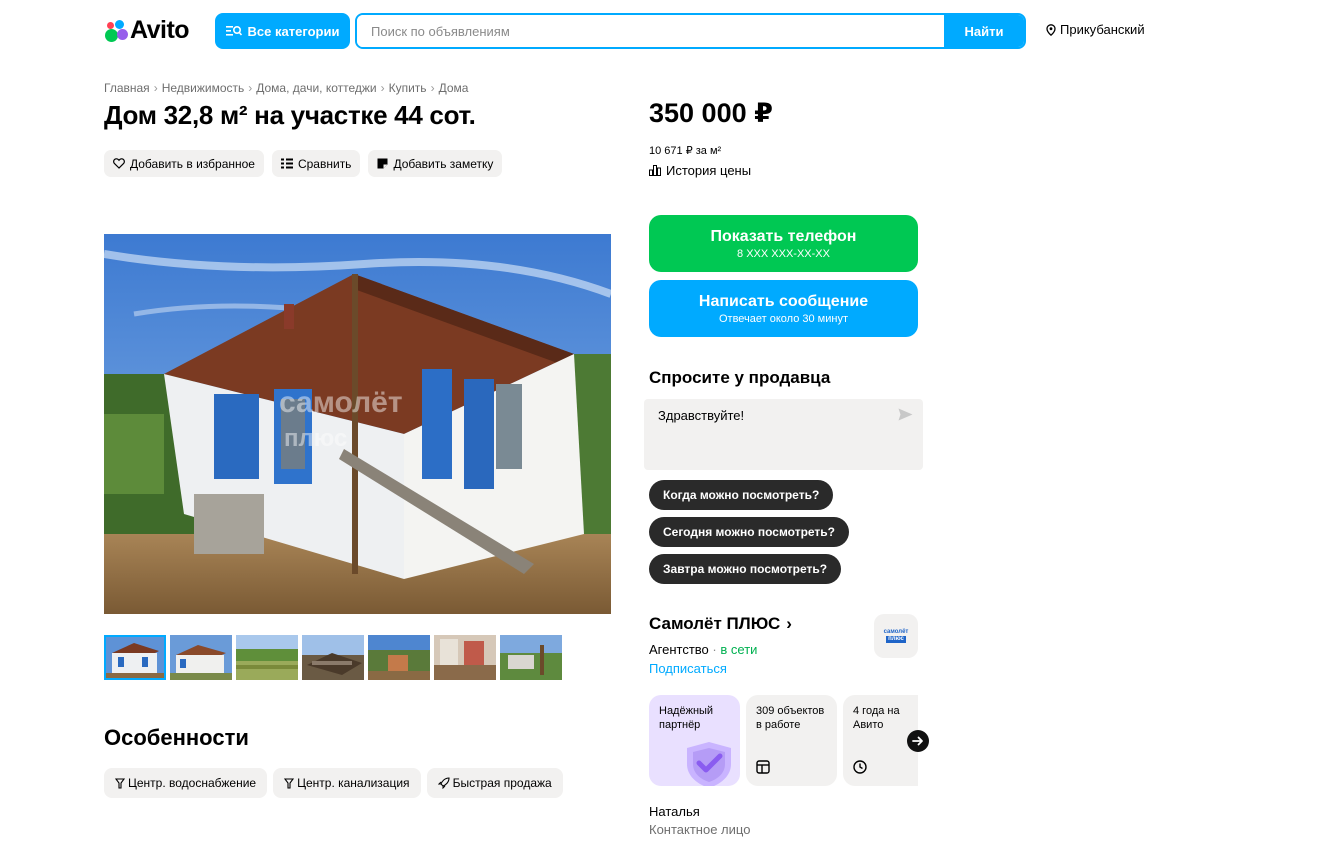  What do you see at coordinates (315, 438) in the screenshot?
I see `photo-watermark: плюс` at bounding box center [315, 438].